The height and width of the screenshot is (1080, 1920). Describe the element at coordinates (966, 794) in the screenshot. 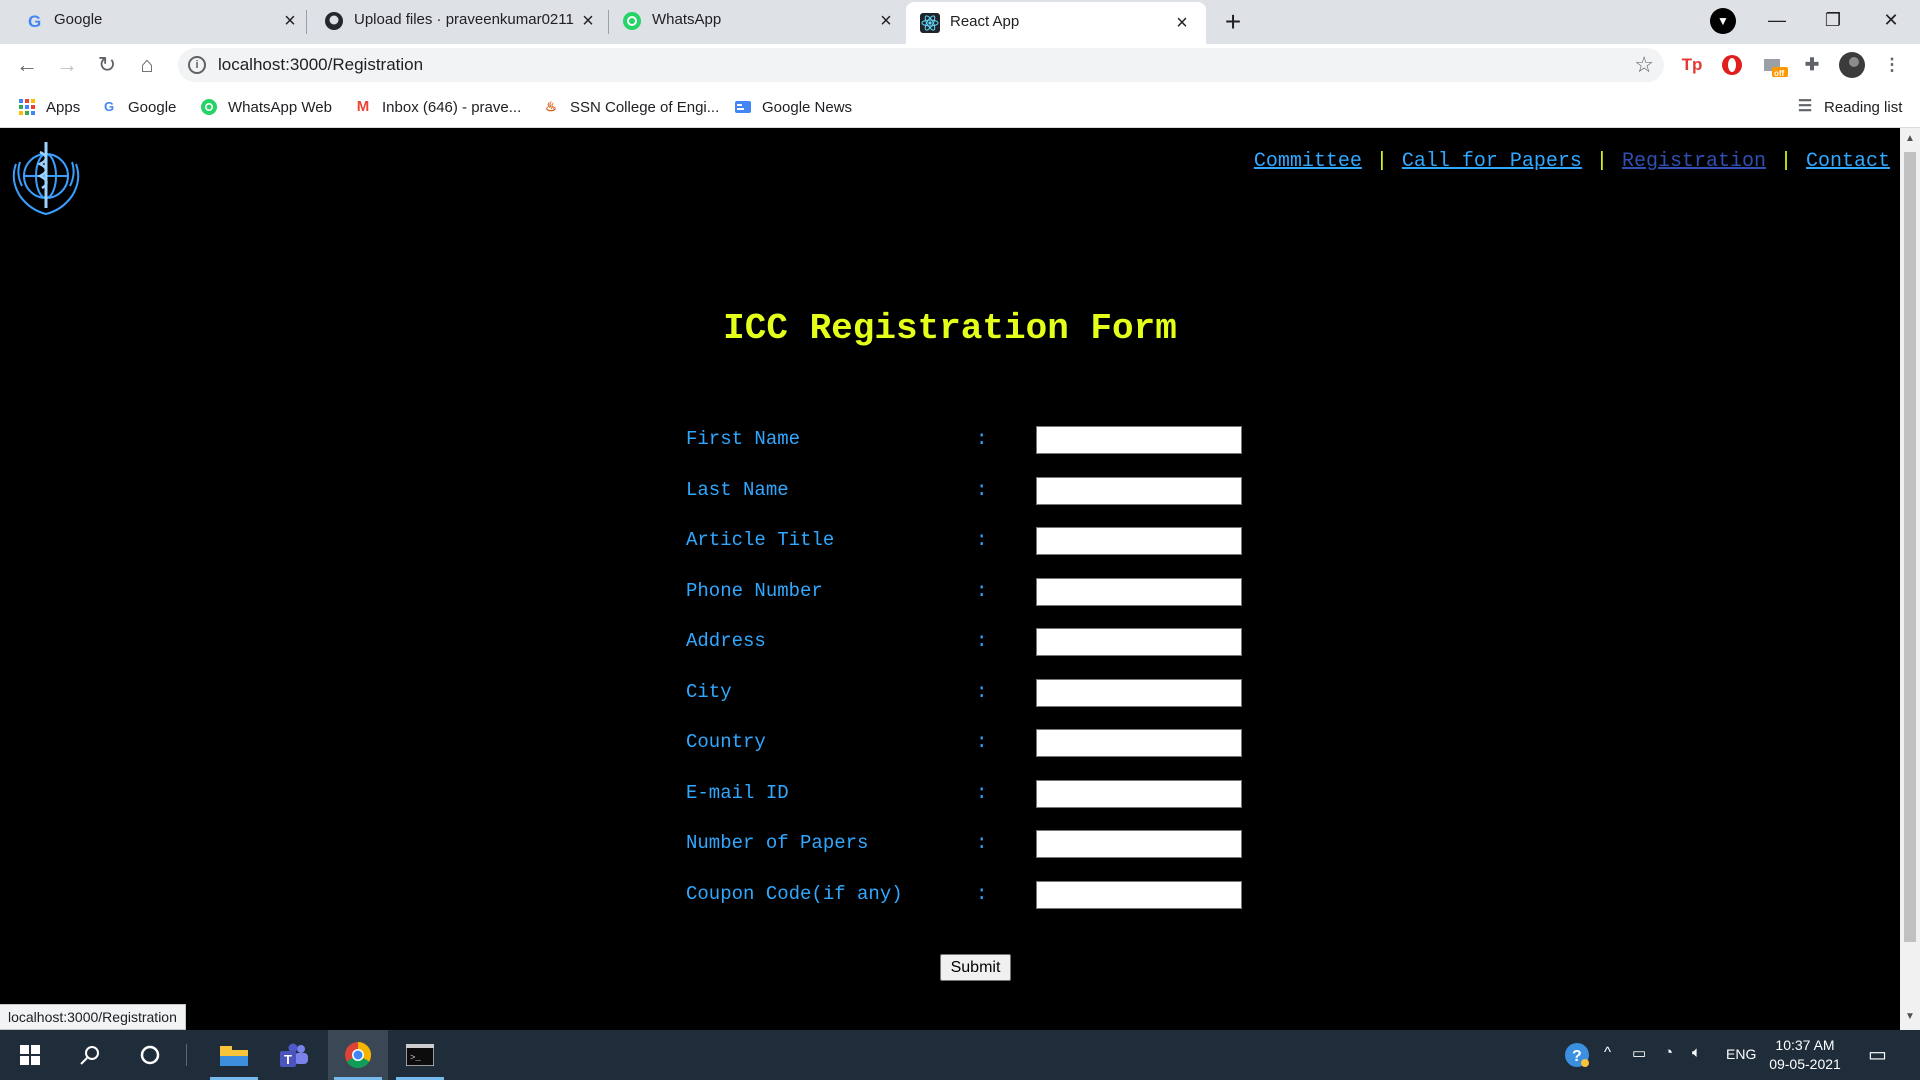

I see `form-row-email: E-mail ID :` at that location.